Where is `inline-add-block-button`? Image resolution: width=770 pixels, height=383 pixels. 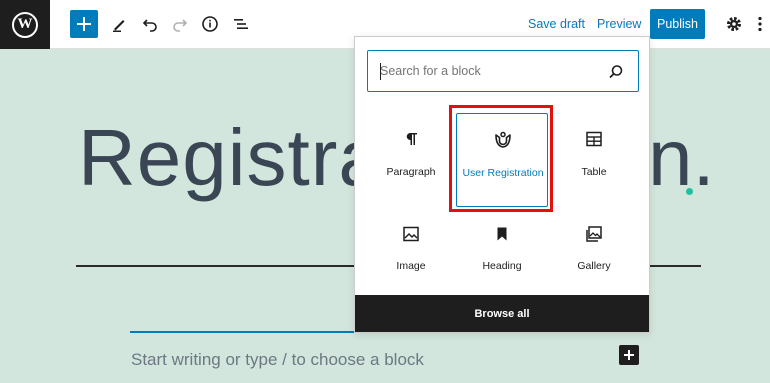
inline-add-block-button is located at coordinates (629, 355).